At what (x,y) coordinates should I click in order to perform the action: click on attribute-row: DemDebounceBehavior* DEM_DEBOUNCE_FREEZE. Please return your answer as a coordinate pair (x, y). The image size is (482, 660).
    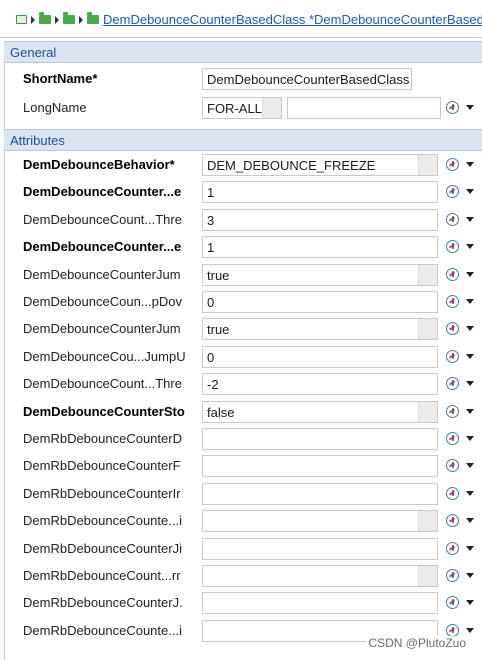
    Looking at the image, I should click on (241, 165).